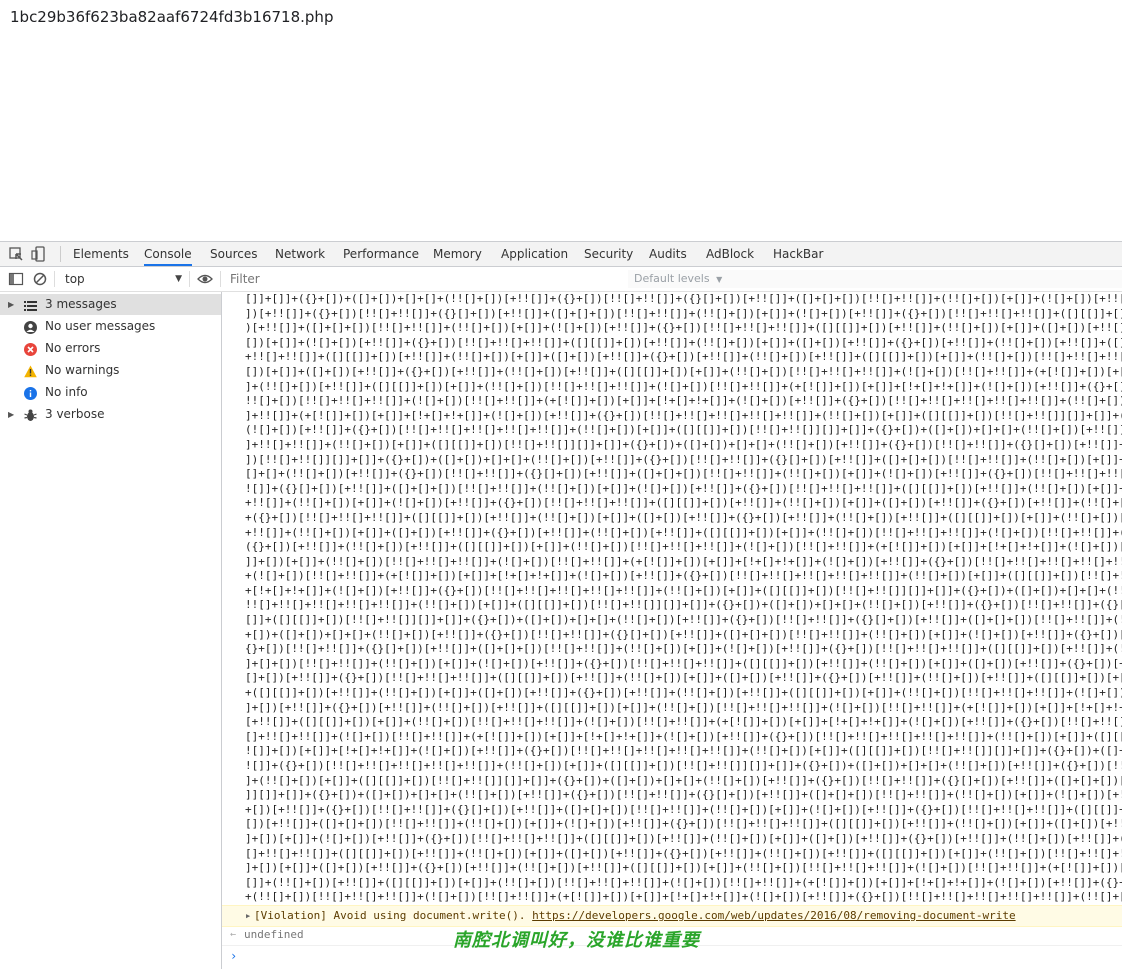 The width and height of the screenshot is (1122, 969). What do you see at coordinates (30, 304) in the screenshot?
I see `list-icon` at bounding box center [30, 304].